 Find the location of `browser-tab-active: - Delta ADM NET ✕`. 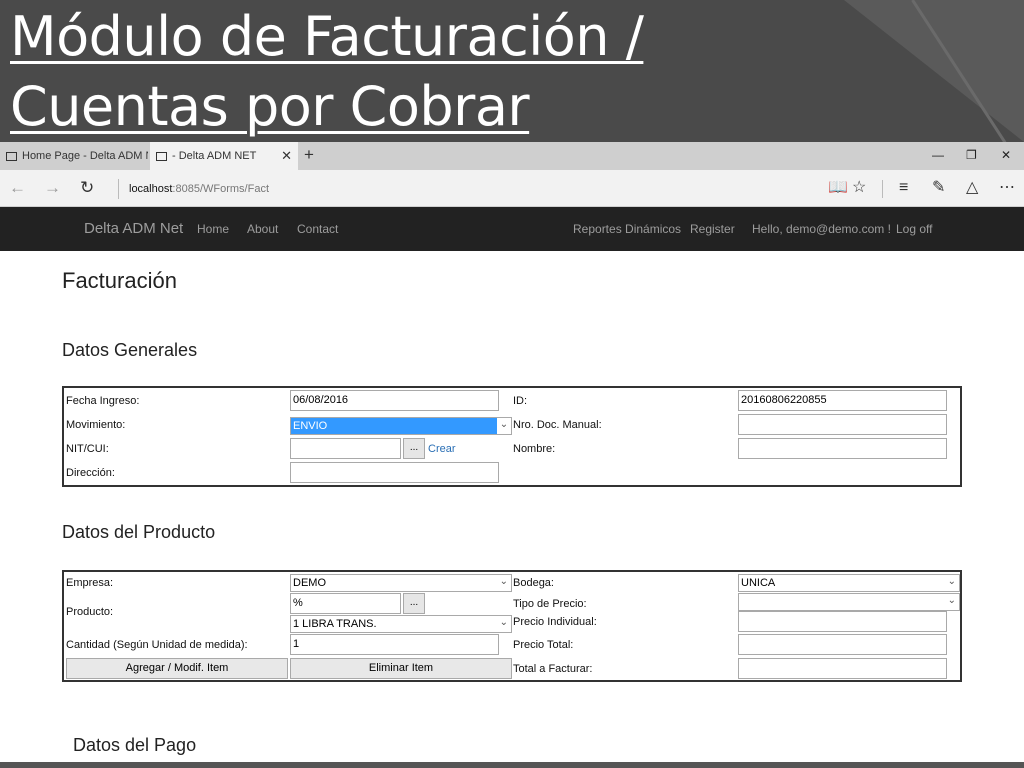

browser-tab-active: - Delta ADM NET ✕ is located at coordinates (224, 156).